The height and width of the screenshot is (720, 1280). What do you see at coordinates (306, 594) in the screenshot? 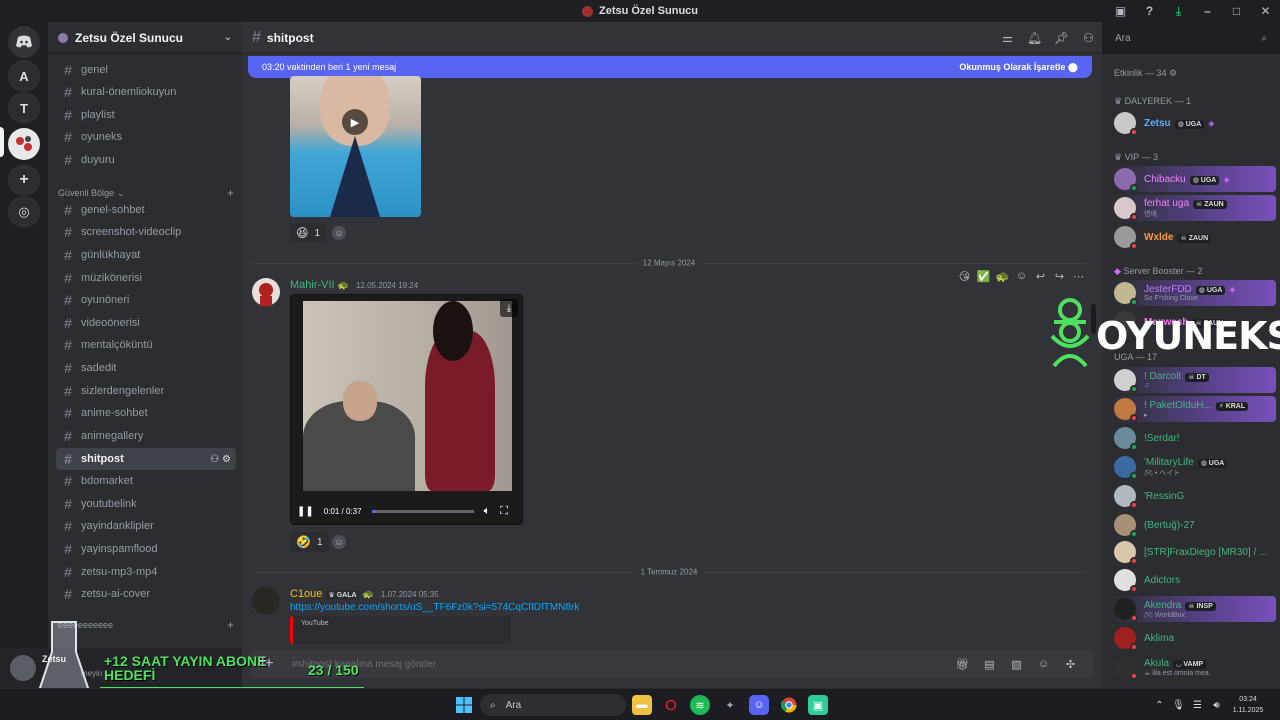
I see `author-name: C1oue` at bounding box center [306, 594].